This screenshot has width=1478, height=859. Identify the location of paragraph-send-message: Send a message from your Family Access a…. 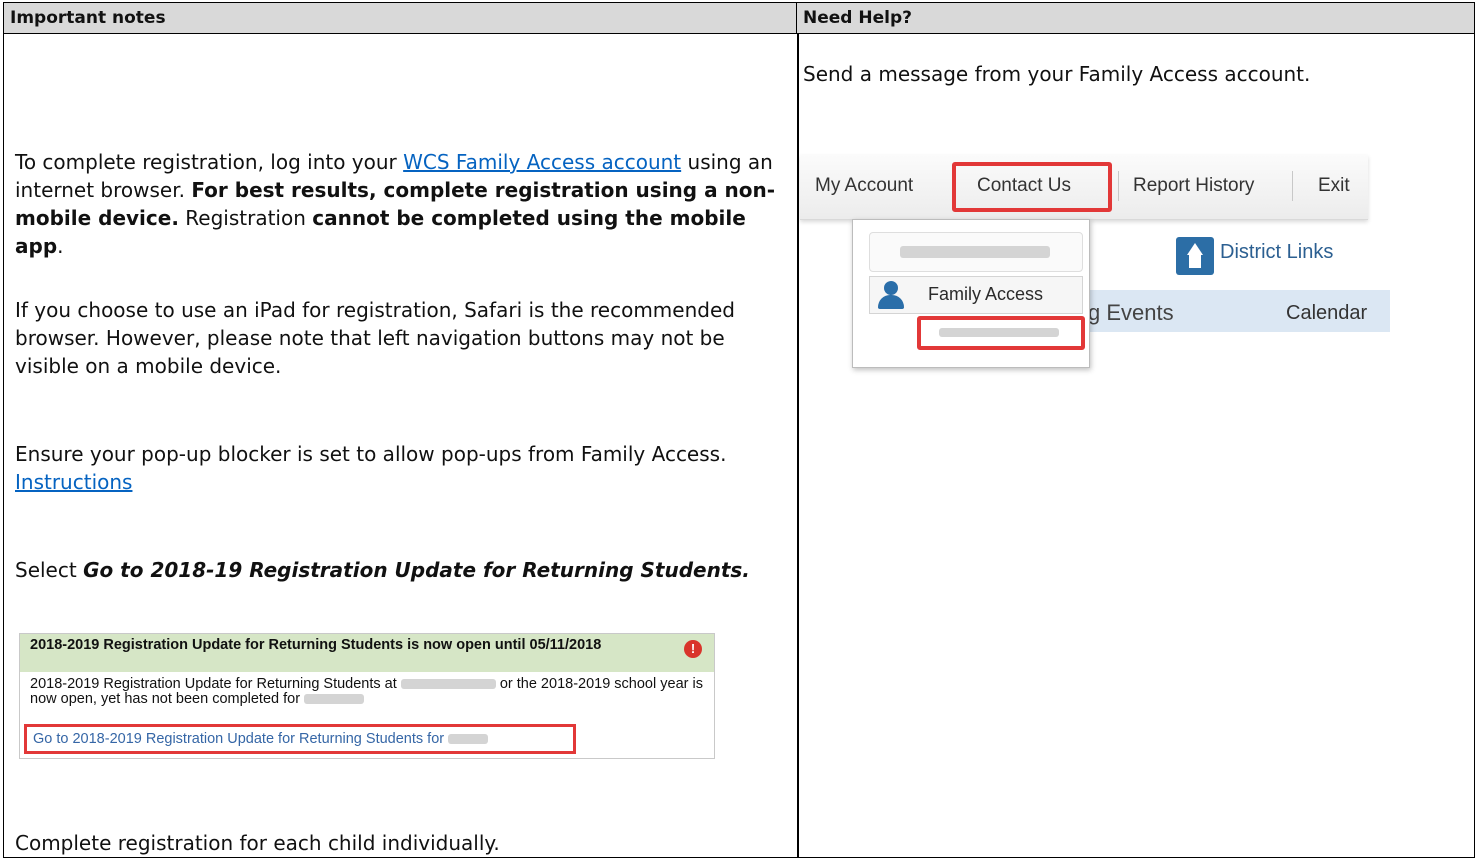
(1057, 74).